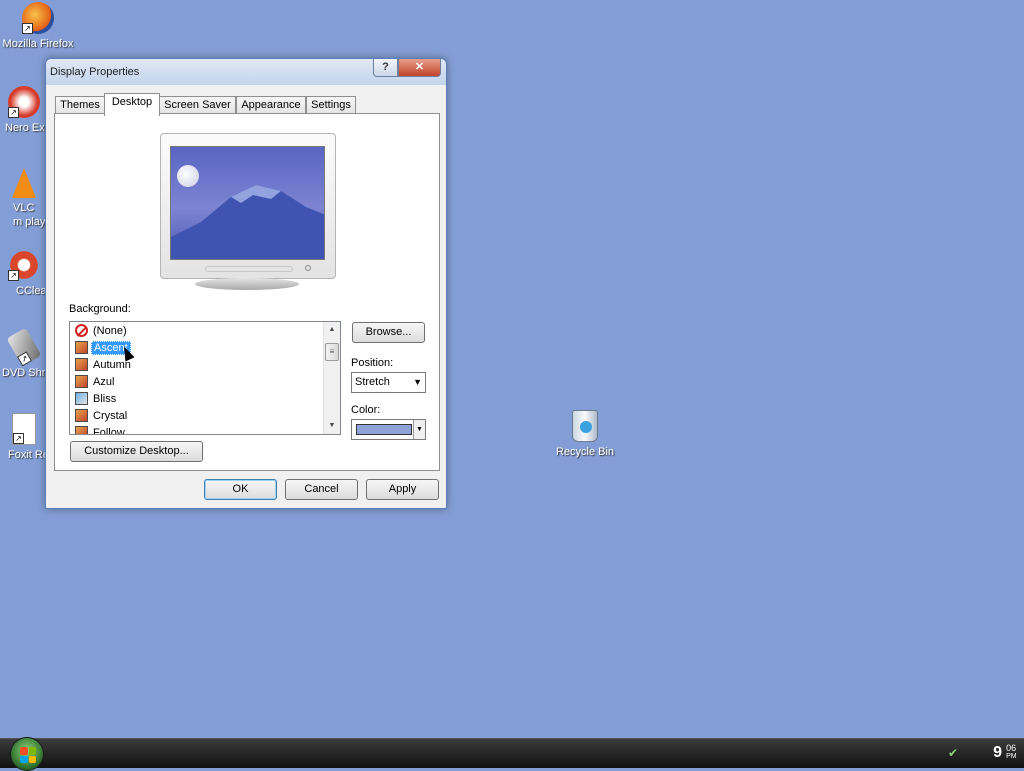 This screenshot has width=1024, height=771. I want to click on list-item: Bliss, so click(96, 399).